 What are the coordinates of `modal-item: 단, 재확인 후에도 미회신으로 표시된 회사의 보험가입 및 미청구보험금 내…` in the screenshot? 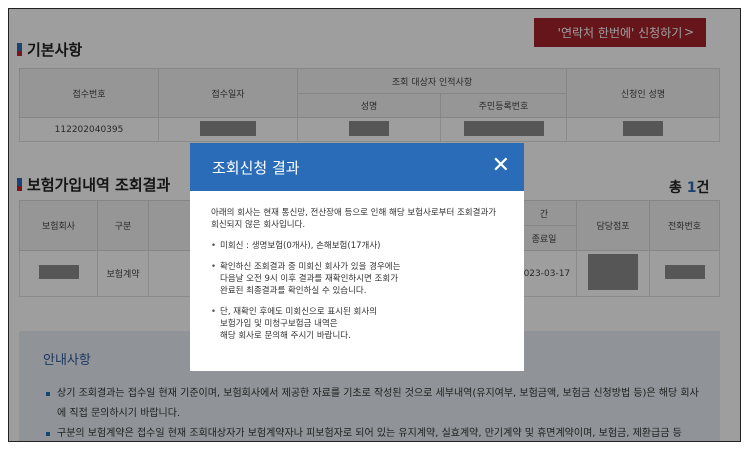 It's located at (357, 324).